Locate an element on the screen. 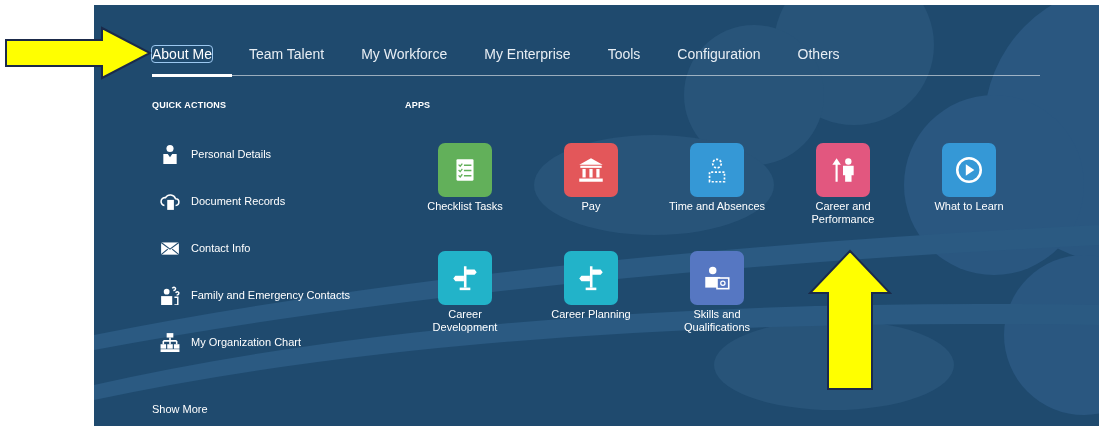  app-label: Career Planning is located at coordinates (591, 314).